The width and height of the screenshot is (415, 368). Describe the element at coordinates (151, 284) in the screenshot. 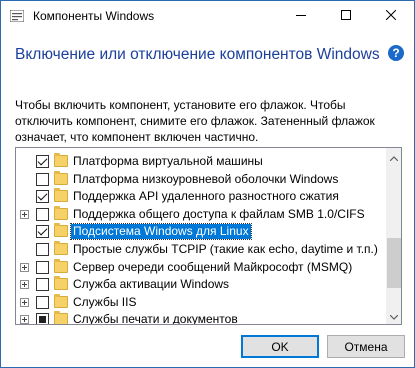

I see `feature-label: Служба активации Windows` at that location.